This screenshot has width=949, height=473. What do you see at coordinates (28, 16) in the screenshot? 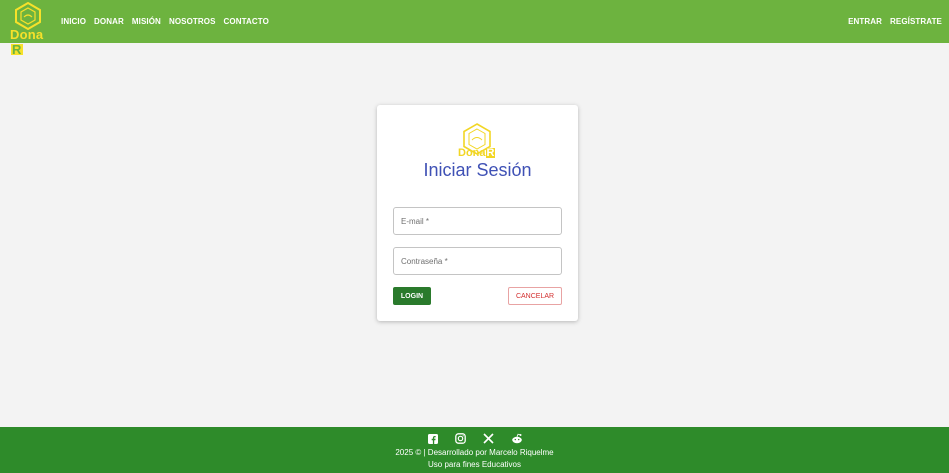
I see `hexagon-logo-icon` at bounding box center [28, 16].